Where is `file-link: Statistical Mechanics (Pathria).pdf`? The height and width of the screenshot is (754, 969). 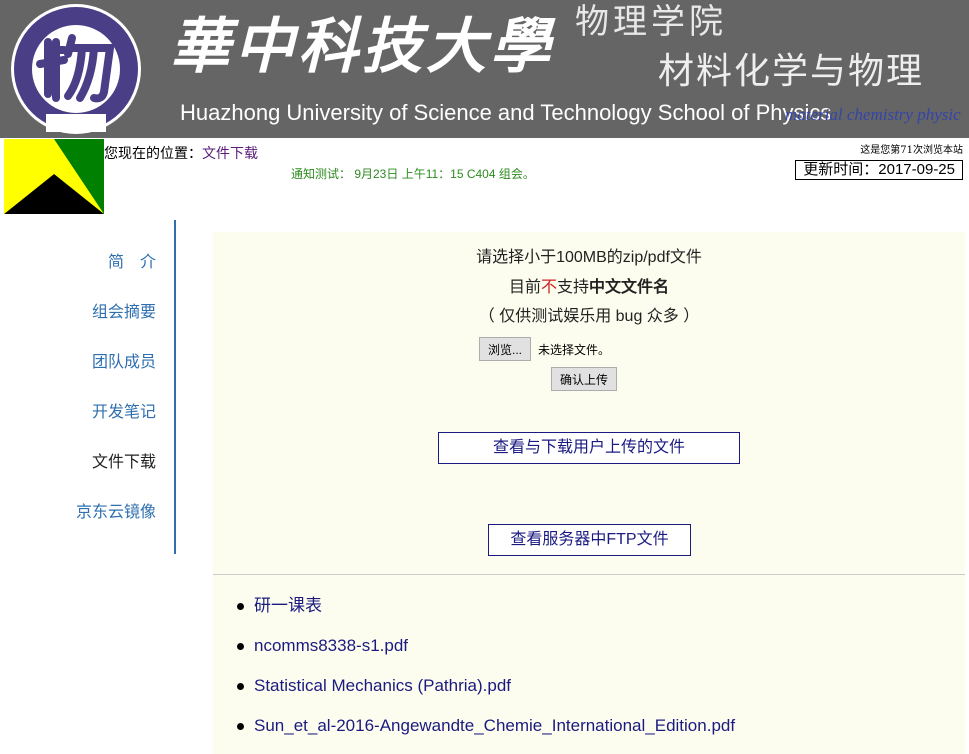 file-link: Statistical Mechanics (Pathria).pdf is located at coordinates (382, 685).